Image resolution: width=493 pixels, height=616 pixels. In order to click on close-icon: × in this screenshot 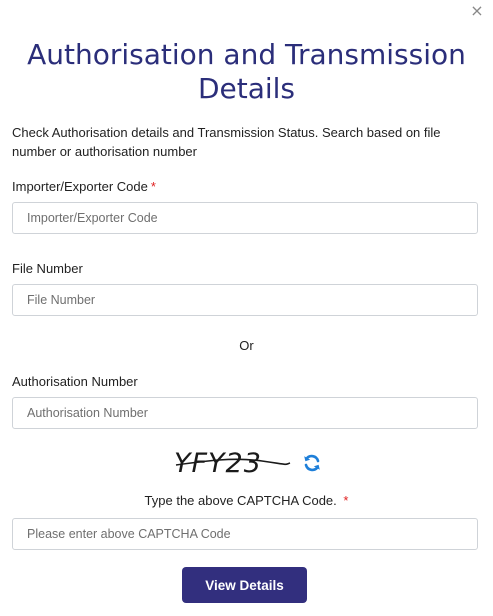, I will do `click(477, 11)`.